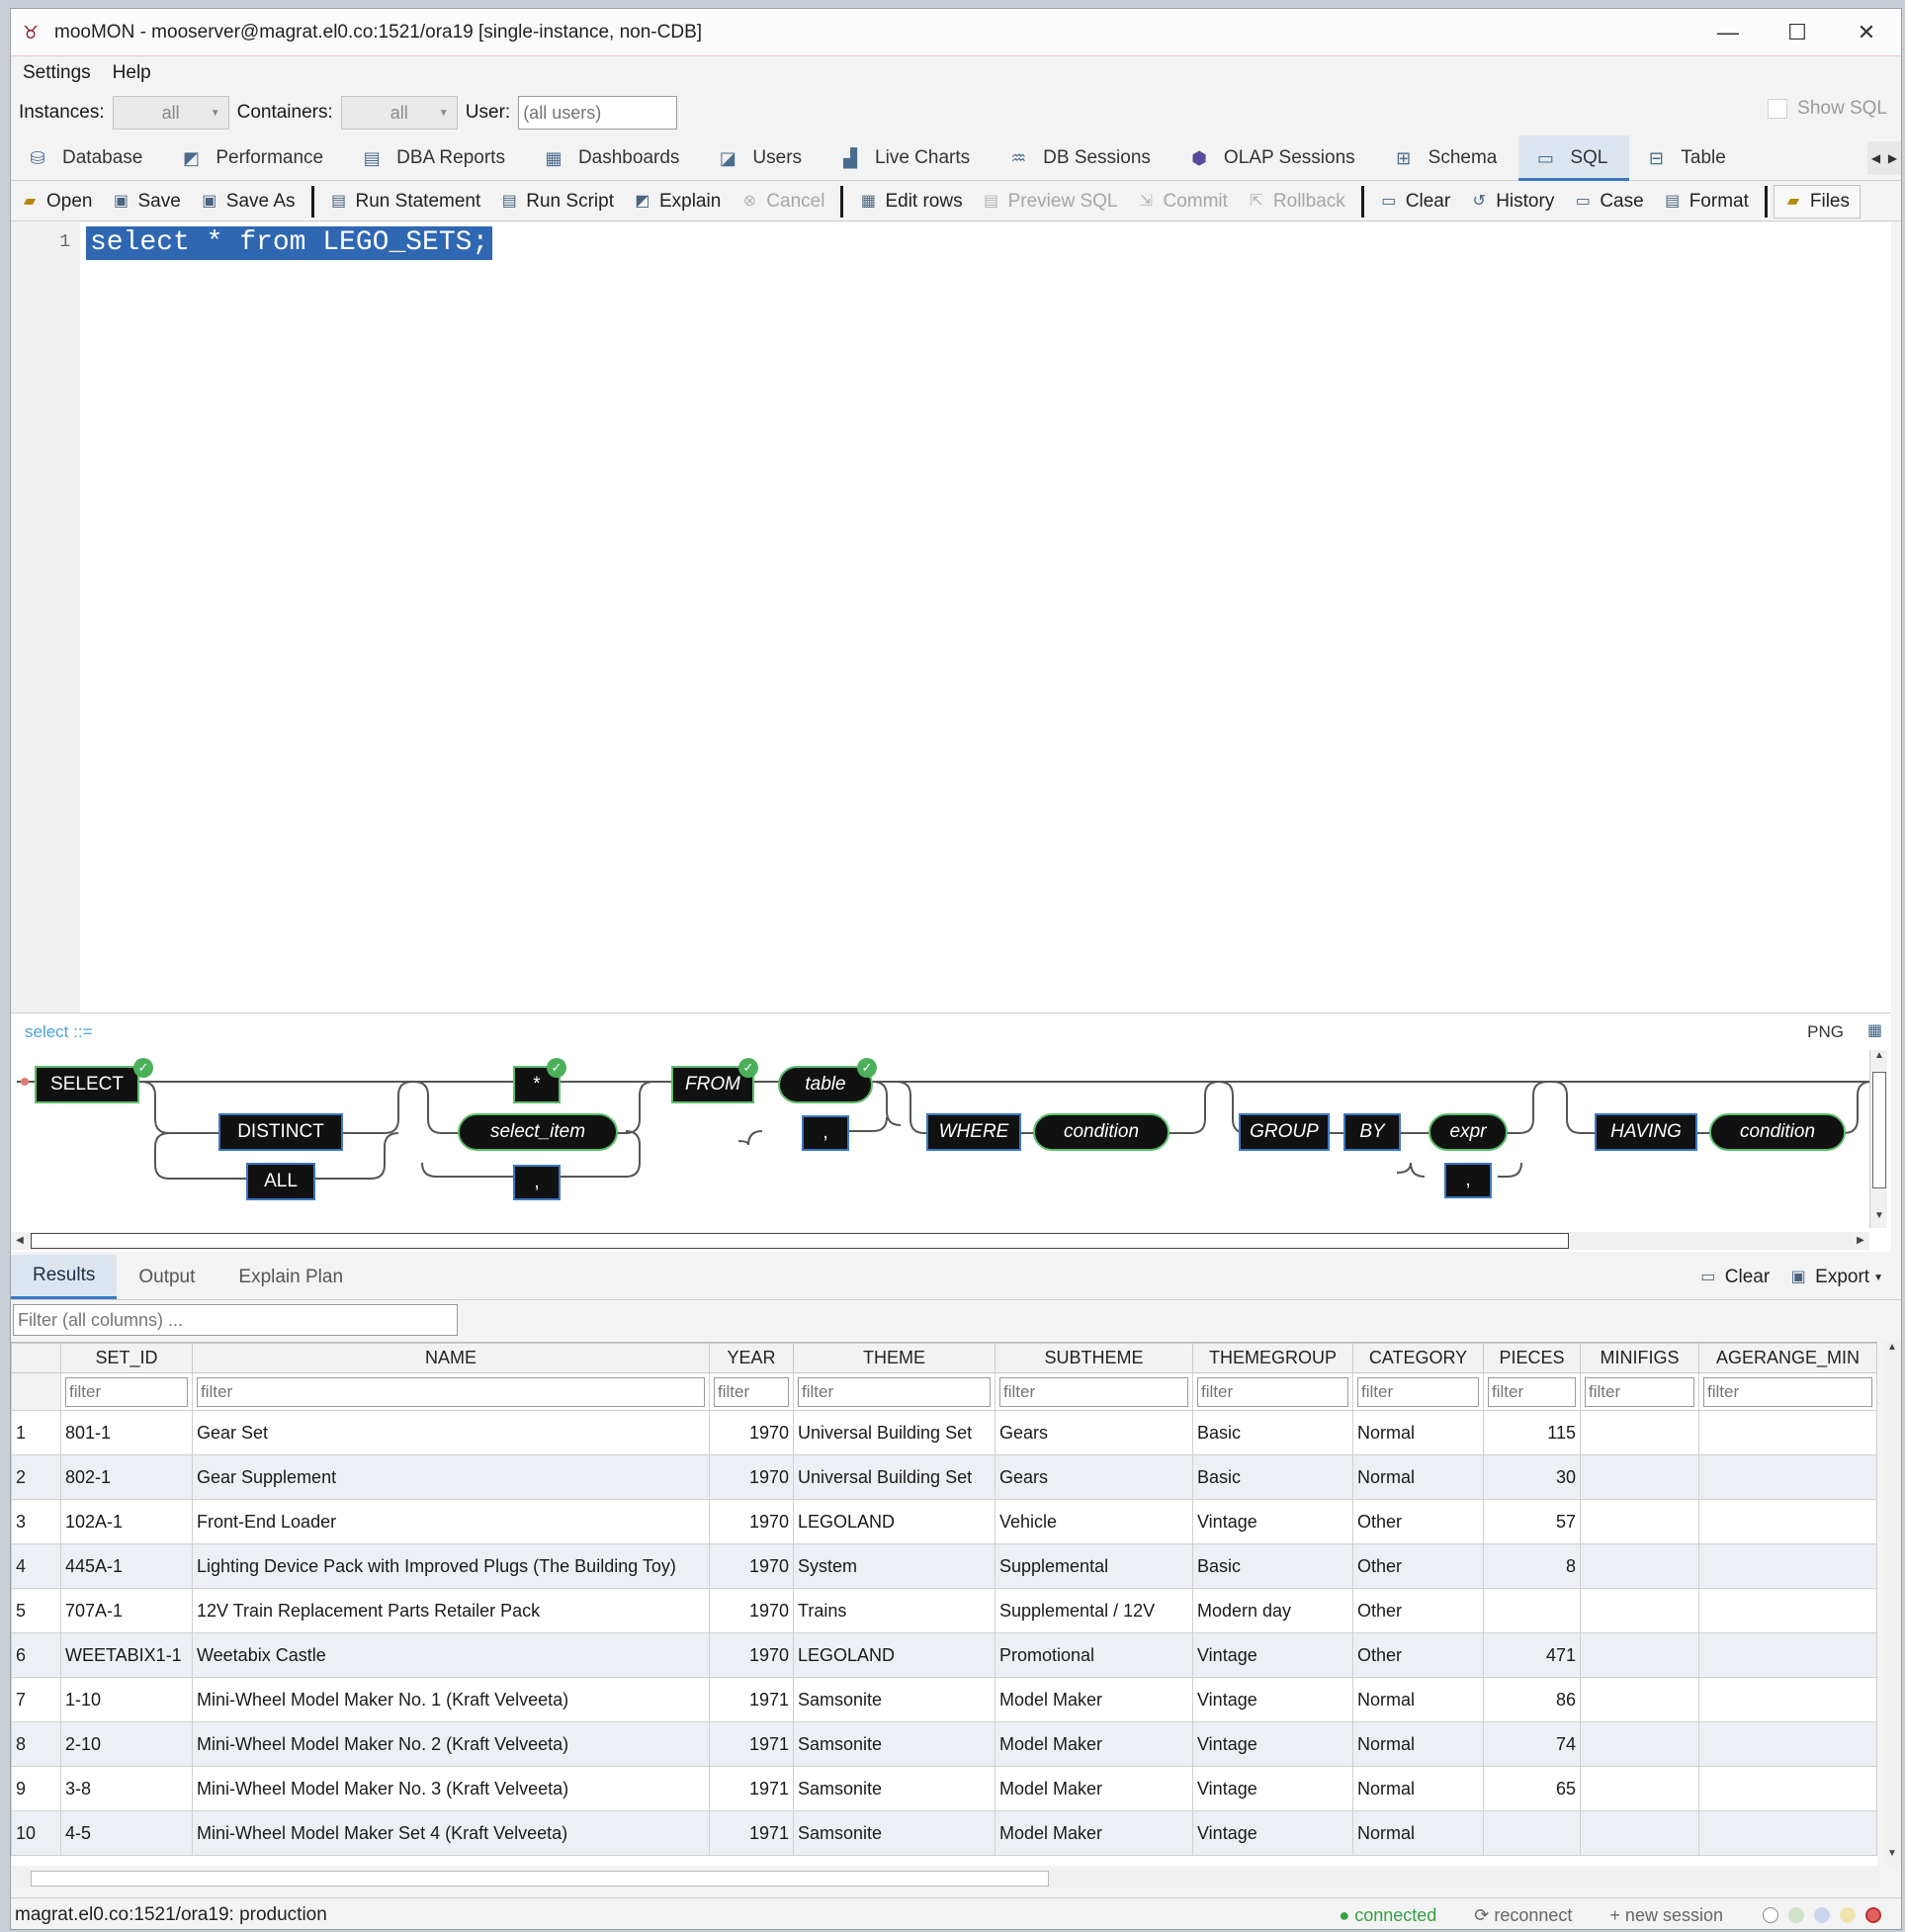 Image resolution: width=1905 pixels, height=1932 pixels. What do you see at coordinates (1876, 1029) in the screenshot?
I see `png-export-icon: ▦` at bounding box center [1876, 1029].